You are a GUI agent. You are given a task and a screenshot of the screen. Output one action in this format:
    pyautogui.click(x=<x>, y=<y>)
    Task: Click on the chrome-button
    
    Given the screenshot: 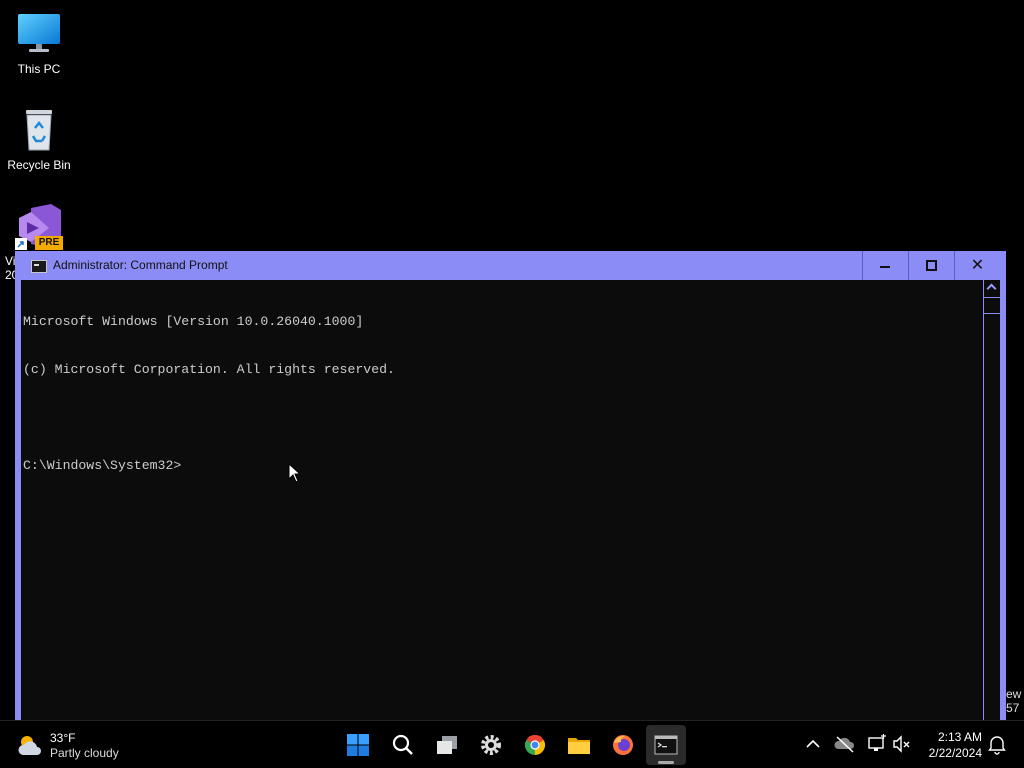 What is the action you would take?
    pyautogui.click(x=535, y=745)
    